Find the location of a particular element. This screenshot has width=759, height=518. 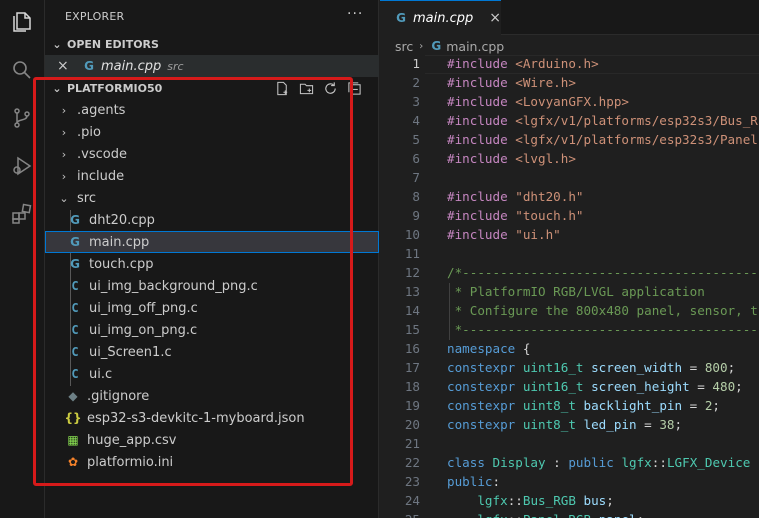

code-token: 38 is located at coordinates (667, 424).